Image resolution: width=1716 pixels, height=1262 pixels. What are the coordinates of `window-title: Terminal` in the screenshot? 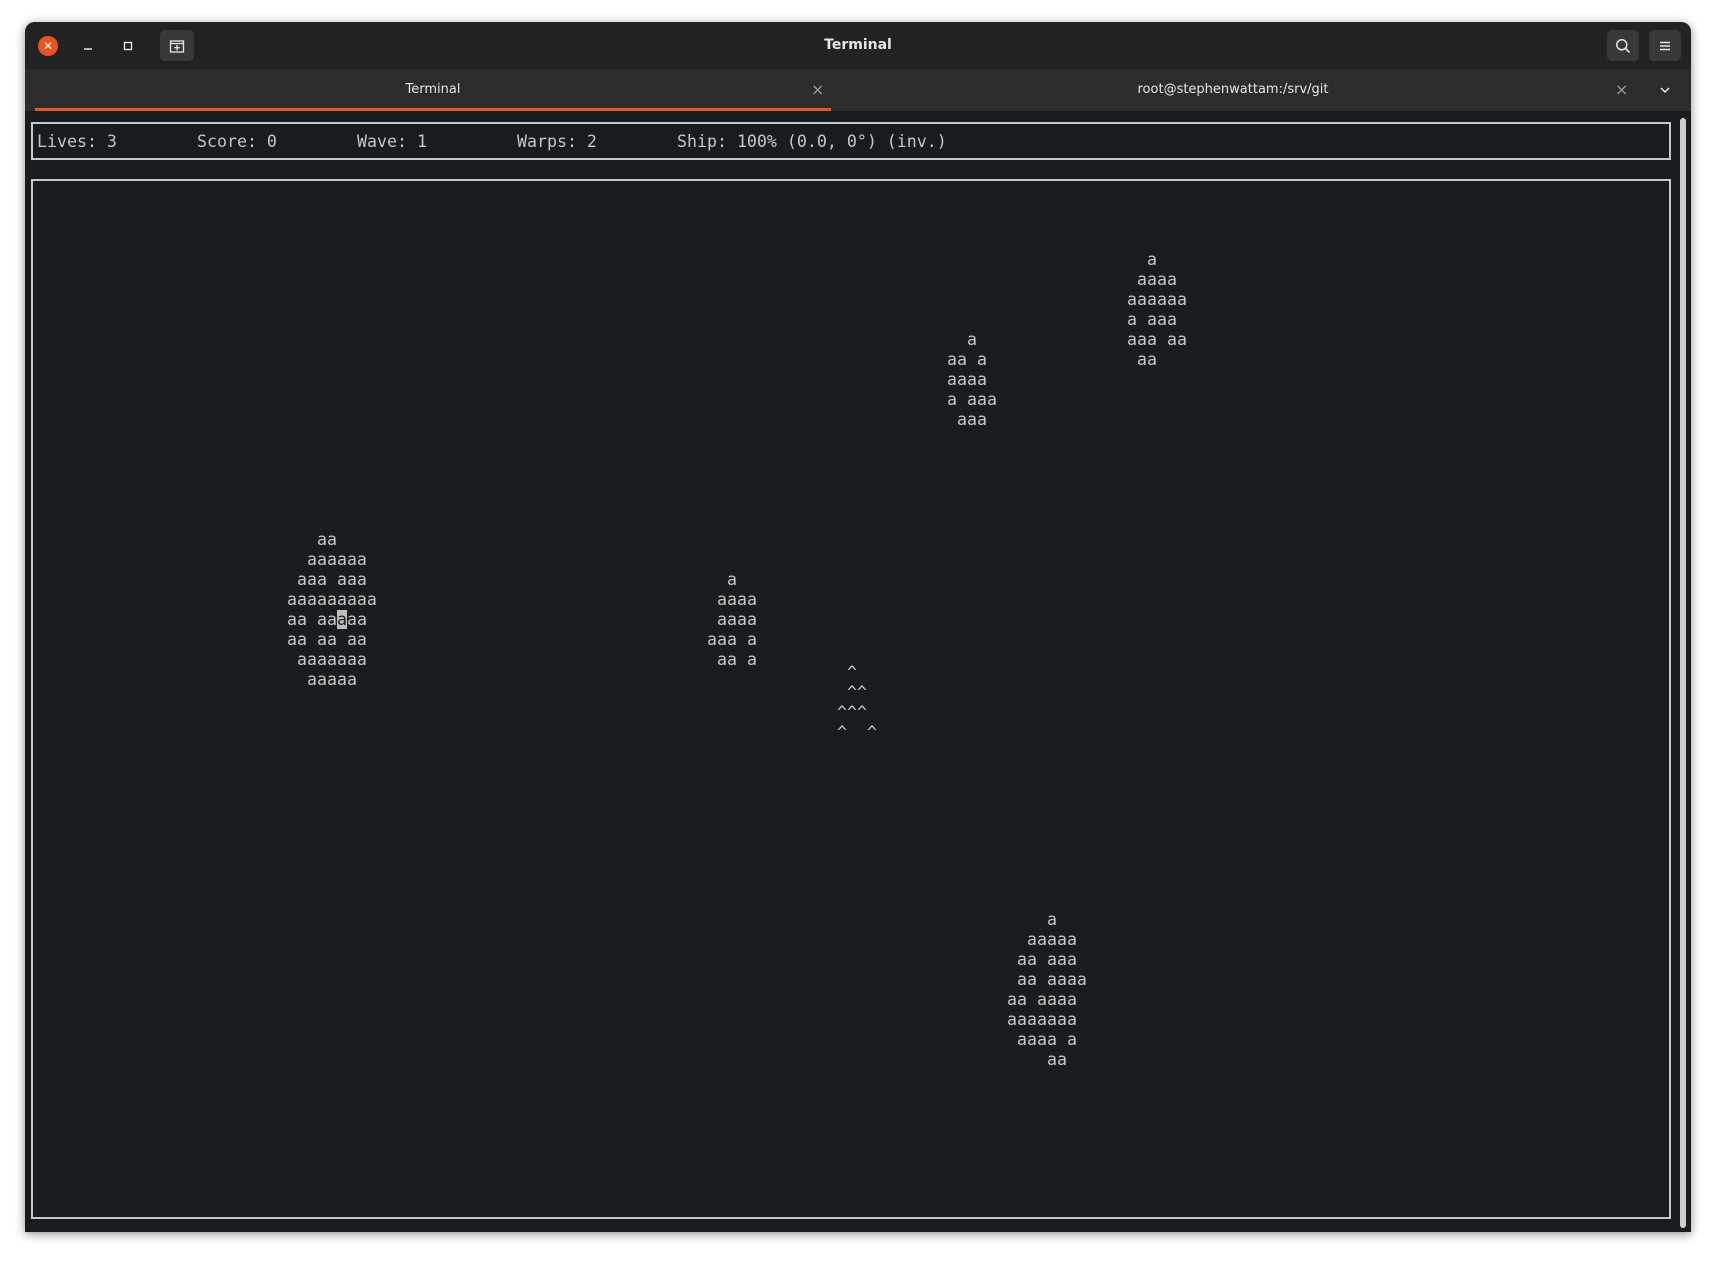 It's located at (858, 45).